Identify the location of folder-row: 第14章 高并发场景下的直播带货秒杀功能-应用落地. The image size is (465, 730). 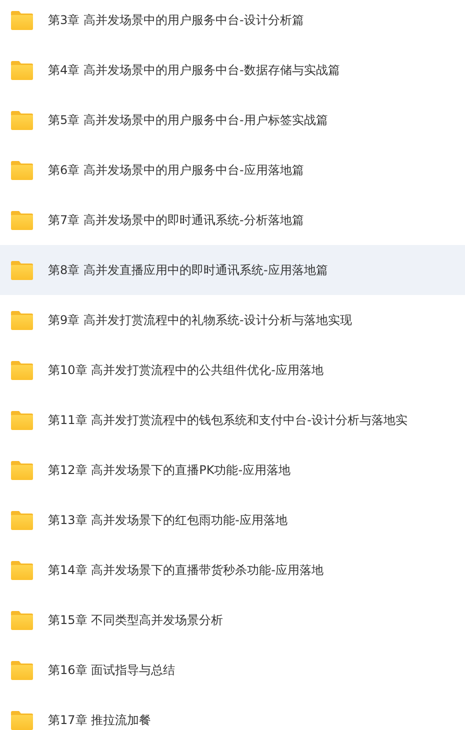
(232, 570).